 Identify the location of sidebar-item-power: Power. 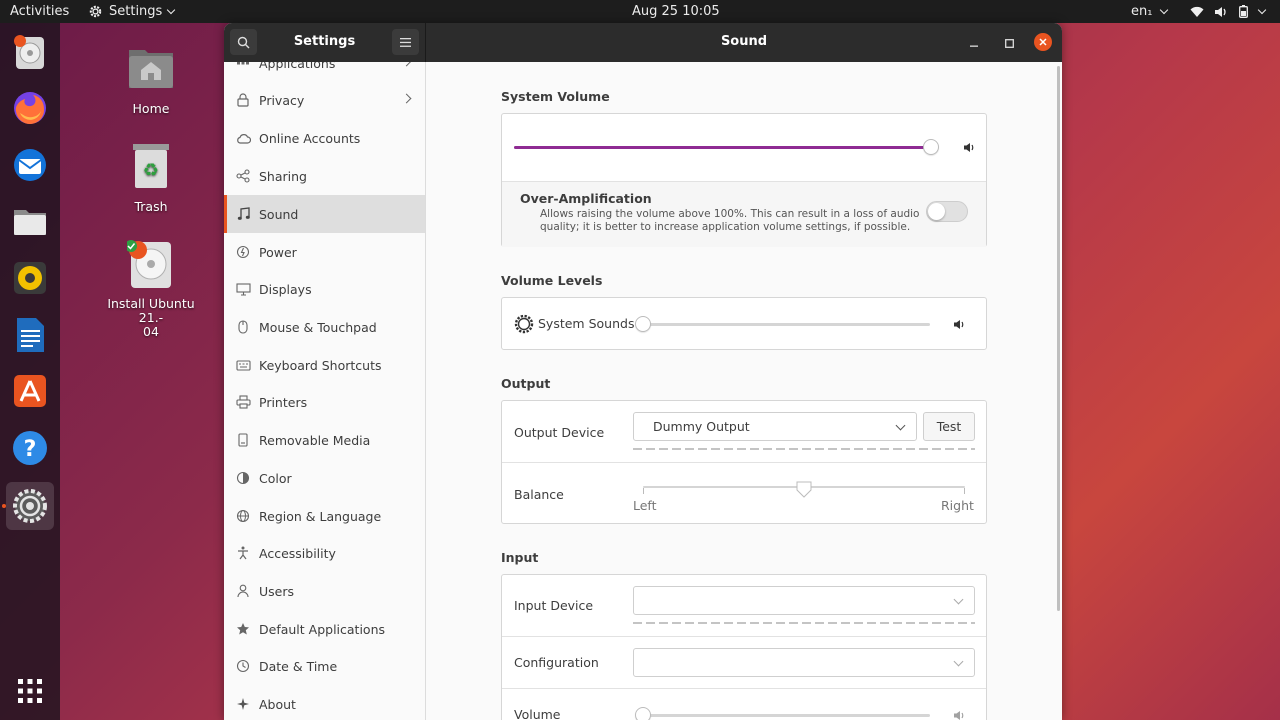
(324, 252).